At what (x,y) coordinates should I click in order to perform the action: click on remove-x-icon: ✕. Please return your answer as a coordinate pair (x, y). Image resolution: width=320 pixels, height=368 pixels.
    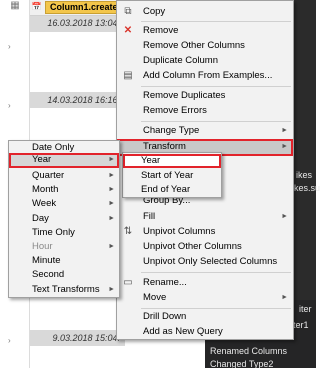
    Looking at the image, I should click on (128, 30).